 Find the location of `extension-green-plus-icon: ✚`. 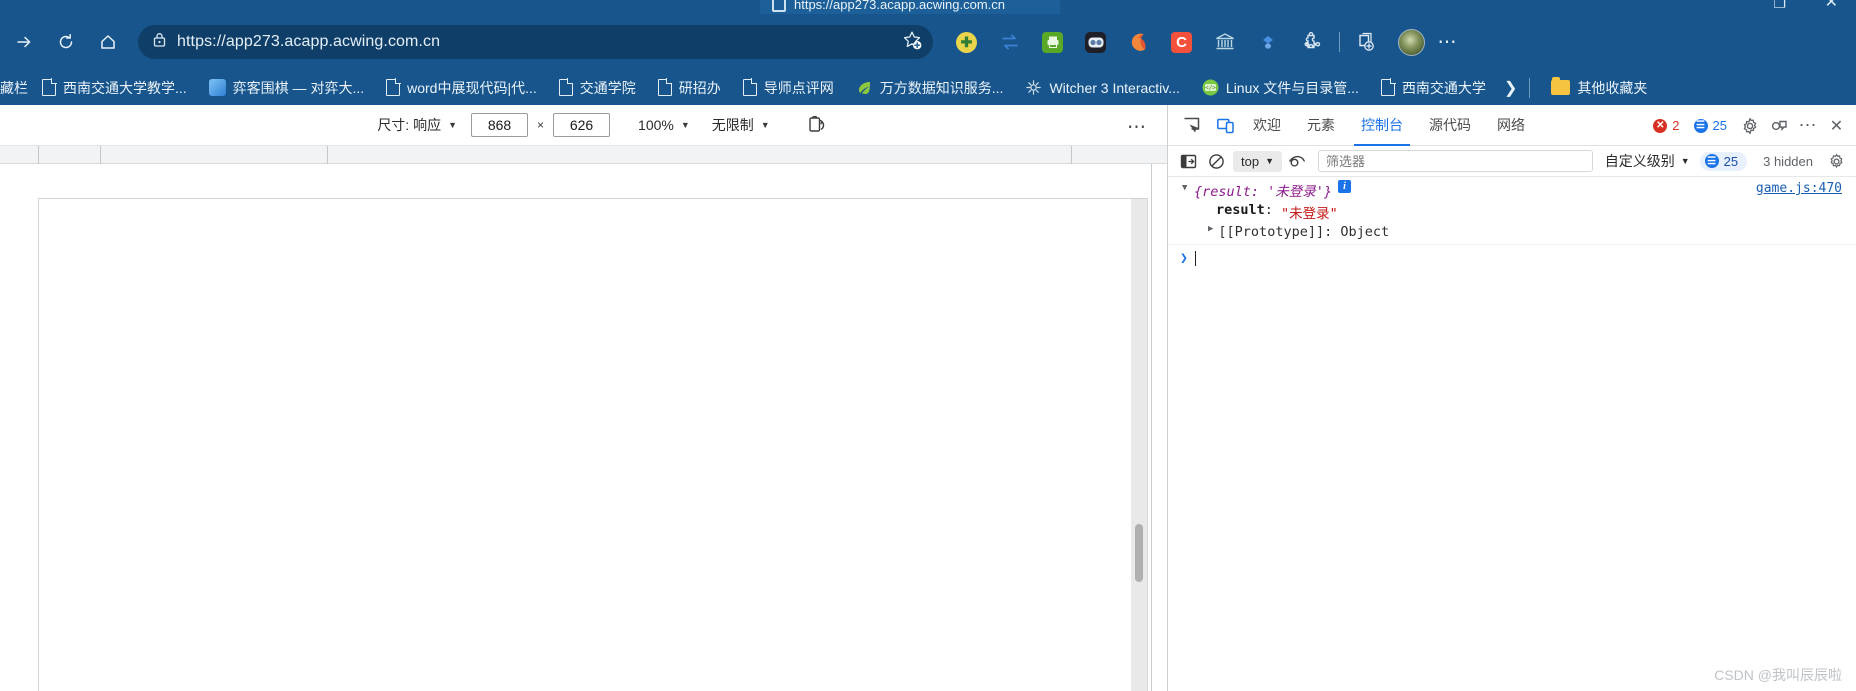

extension-green-plus-icon: ✚ is located at coordinates (966, 42).